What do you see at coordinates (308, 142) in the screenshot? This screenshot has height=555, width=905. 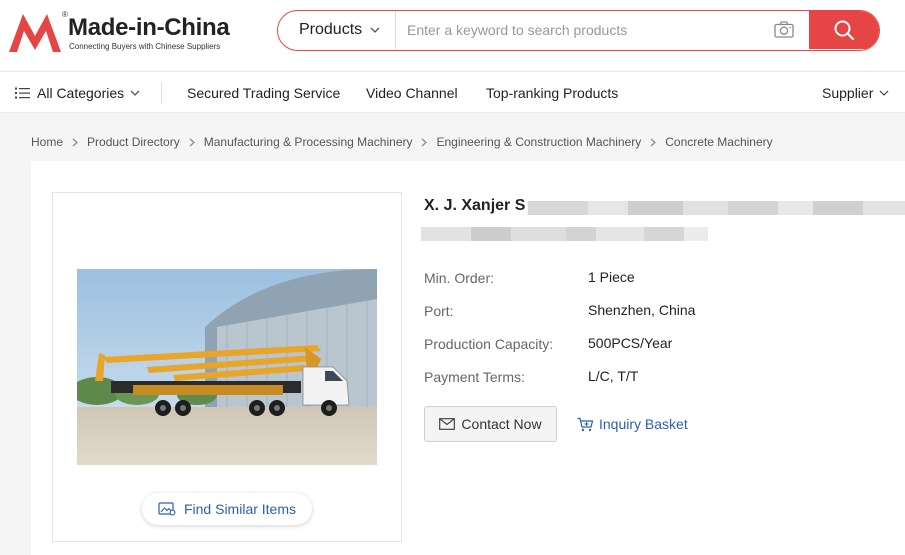 I see `breadcrumb-manufacturing: Manufacturing & Processing Machinery` at bounding box center [308, 142].